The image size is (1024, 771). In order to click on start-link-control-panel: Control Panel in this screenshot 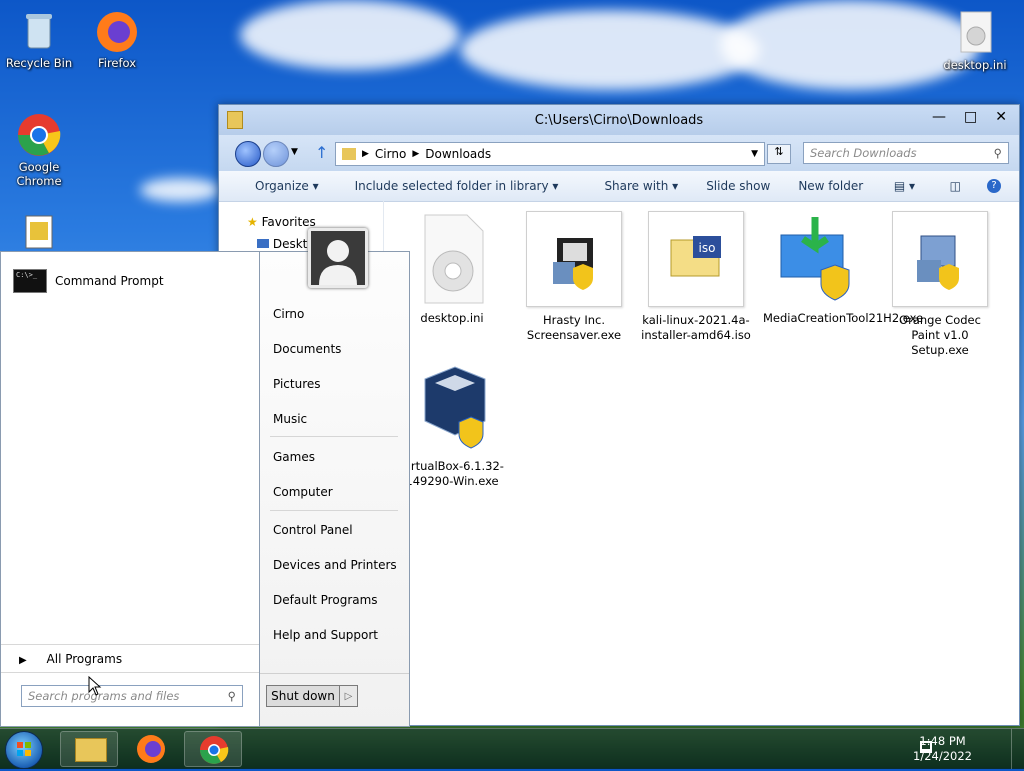, I will do `click(313, 530)`.